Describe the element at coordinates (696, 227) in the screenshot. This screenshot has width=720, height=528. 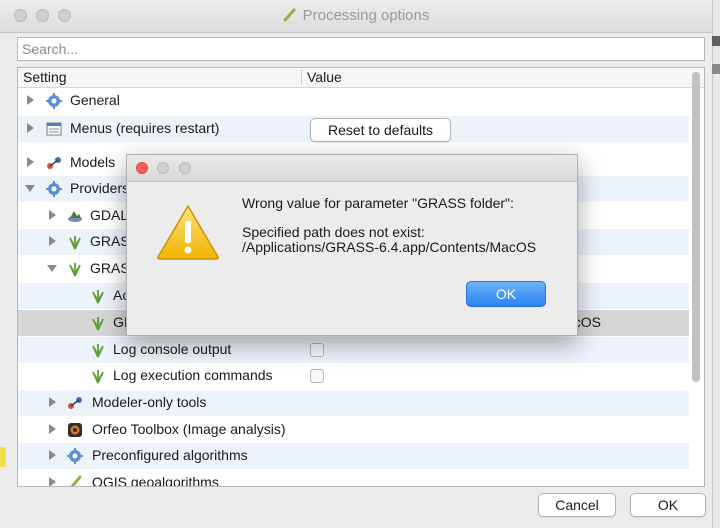
I see `scrollbar-thumb` at that location.